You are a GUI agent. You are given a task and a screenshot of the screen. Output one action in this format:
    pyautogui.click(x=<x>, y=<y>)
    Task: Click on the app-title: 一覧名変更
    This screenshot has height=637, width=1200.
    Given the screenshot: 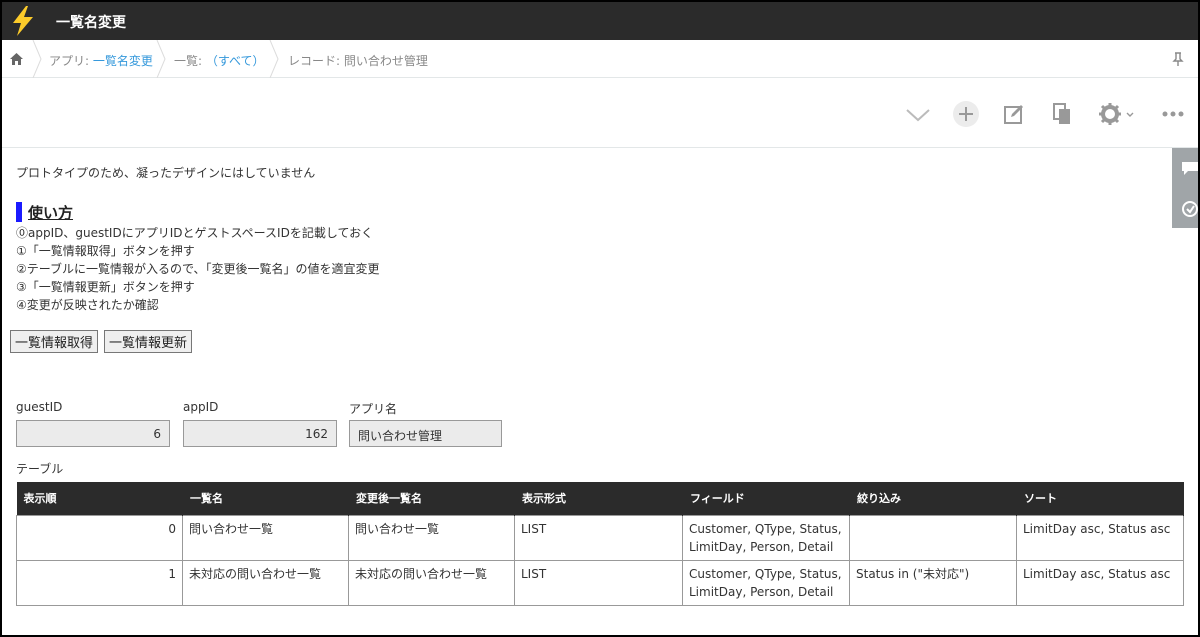 What is the action you would take?
    pyautogui.click(x=91, y=23)
    